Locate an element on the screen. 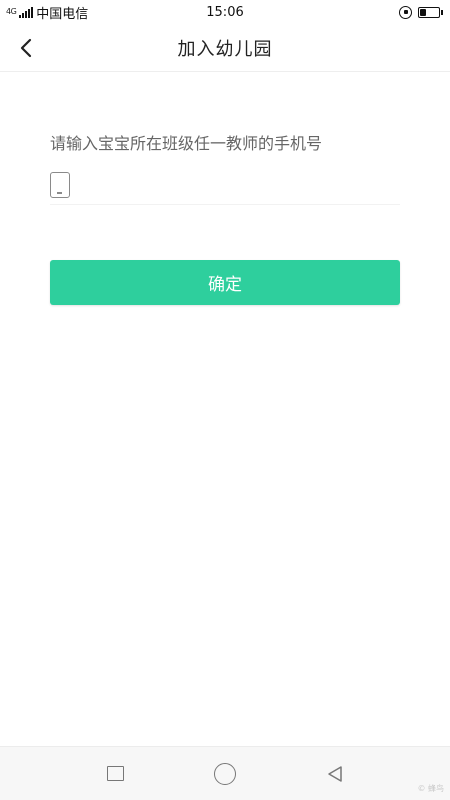 Image resolution: width=450 pixels, height=800 pixels. page-title: 加入幼儿园 is located at coordinates (225, 49).